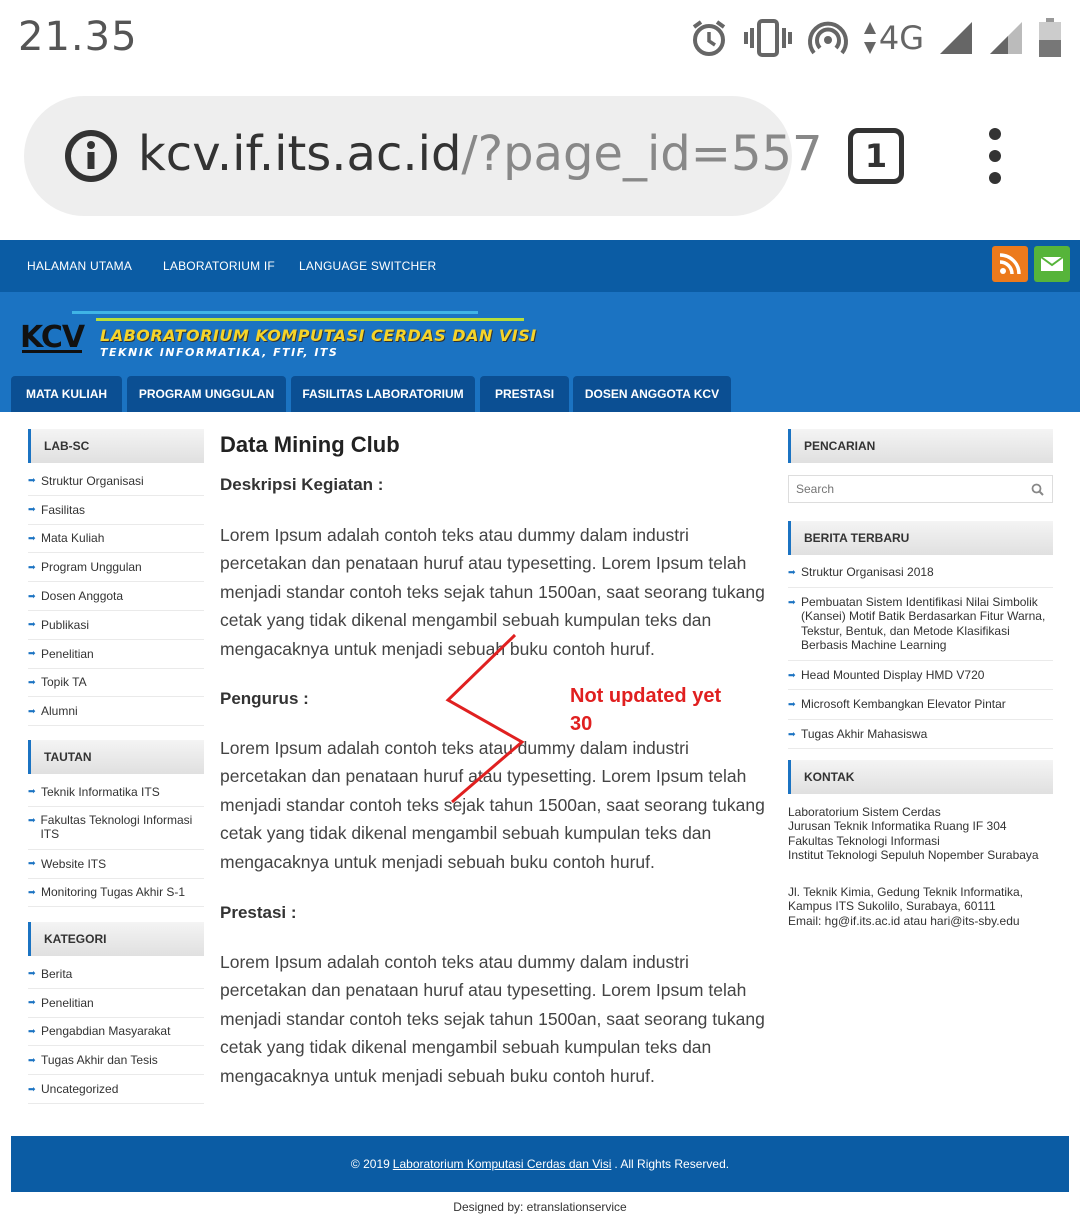 The height and width of the screenshot is (1219, 1080). What do you see at coordinates (867, 572) in the screenshot?
I see `news-item-label: Struktur Organisasi 2018` at bounding box center [867, 572].